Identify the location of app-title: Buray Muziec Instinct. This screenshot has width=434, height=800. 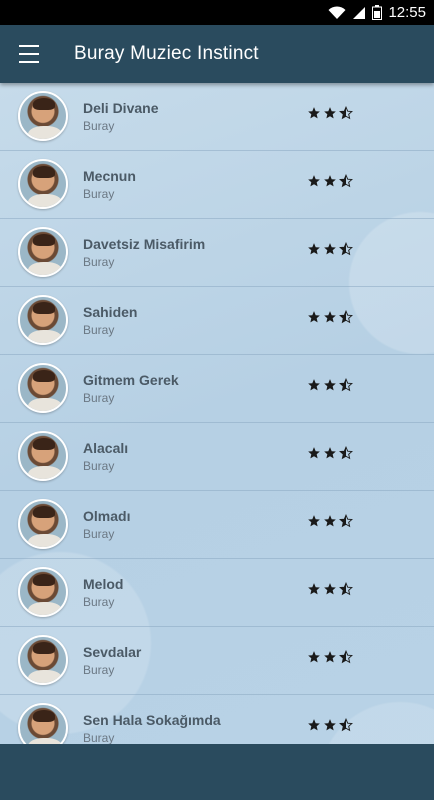
(166, 53).